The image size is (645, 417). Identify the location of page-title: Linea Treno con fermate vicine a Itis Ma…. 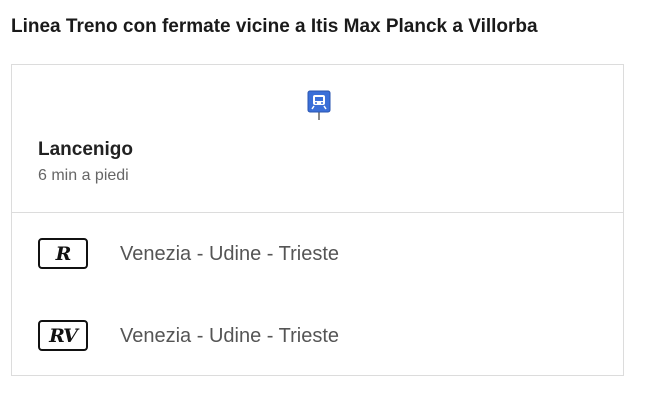
(274, 26).